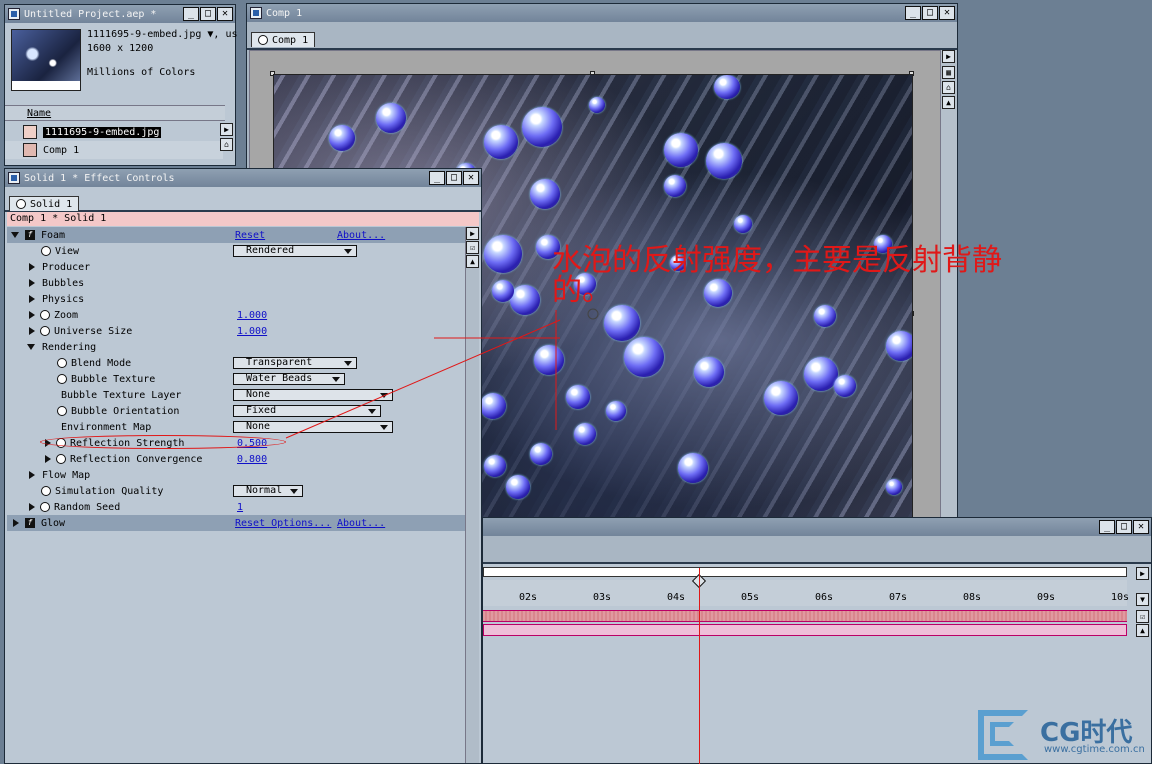 This screenshot has height=764, width=1152. I want to click on view-dropdown: Rendered, so click(295, 251).